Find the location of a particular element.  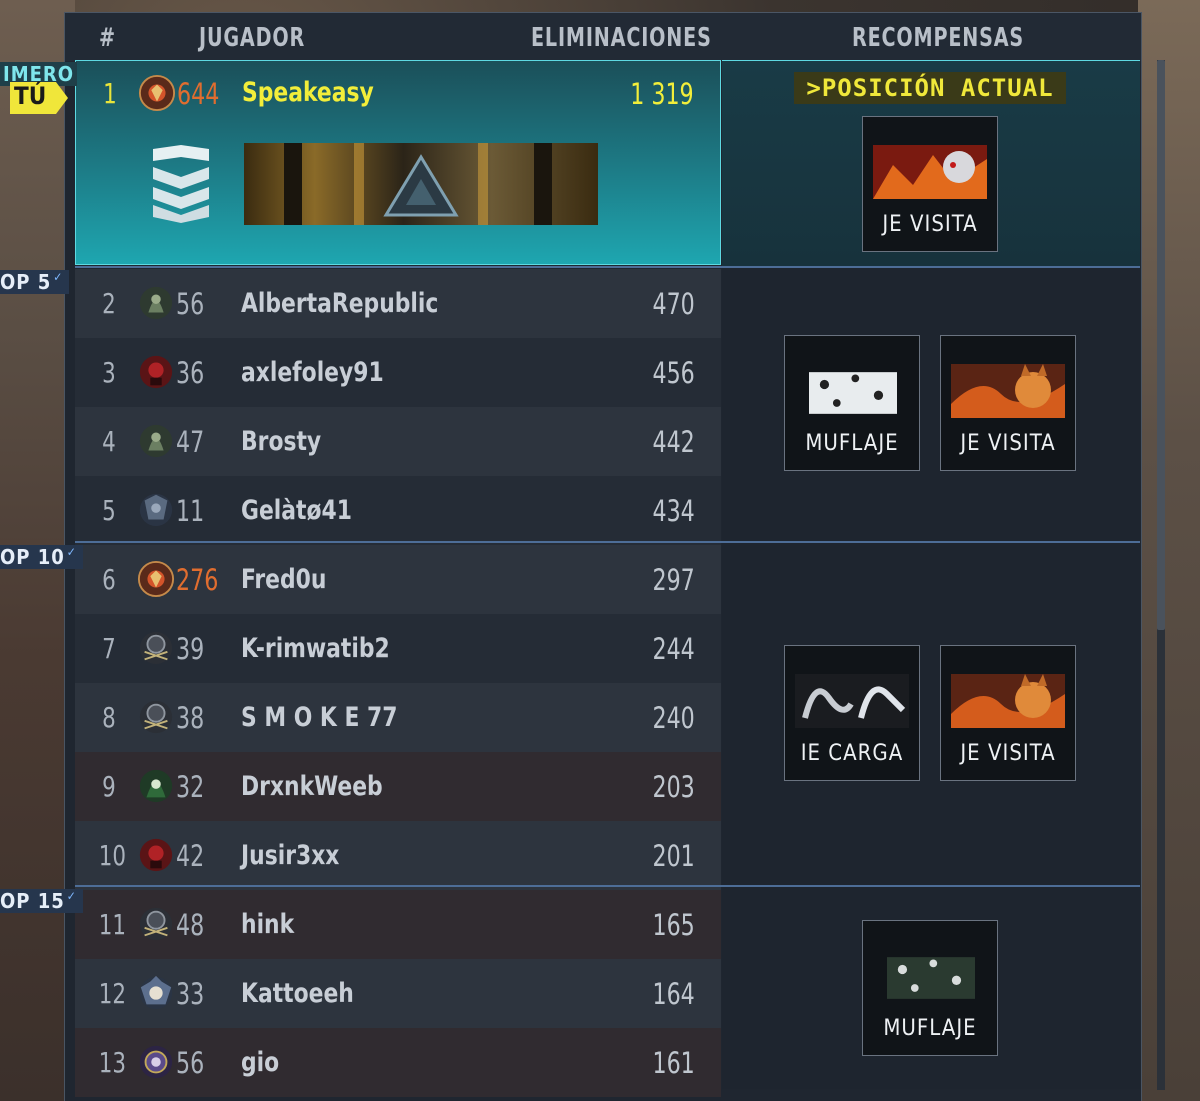

tier-label-top5: OP 5 ✓ is located at coordinates (35, 282).